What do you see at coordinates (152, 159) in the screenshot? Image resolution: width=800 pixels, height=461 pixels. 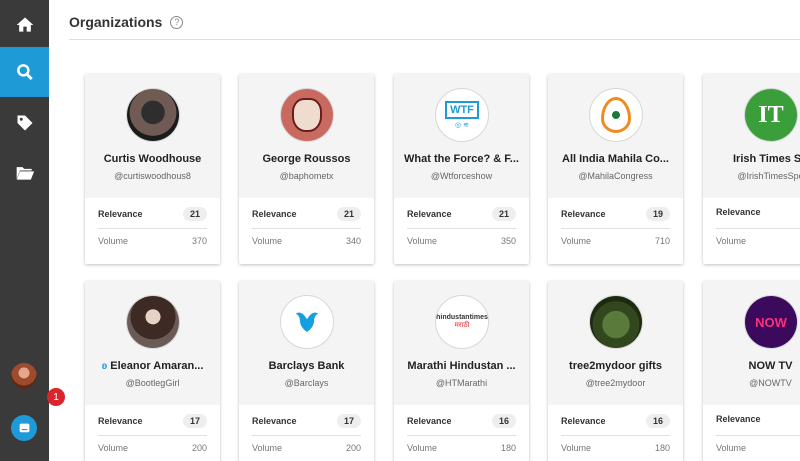 I see `org-name: Curtis Woodhouse` at bounding box center [152, 159].